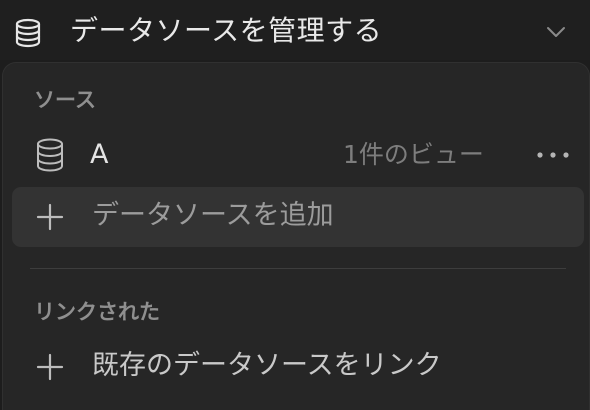  What do you see at coordinates (413, 154) in the screenshot?
I see `source-view-count: 1件のビュー` at bounding box center [413, 154].